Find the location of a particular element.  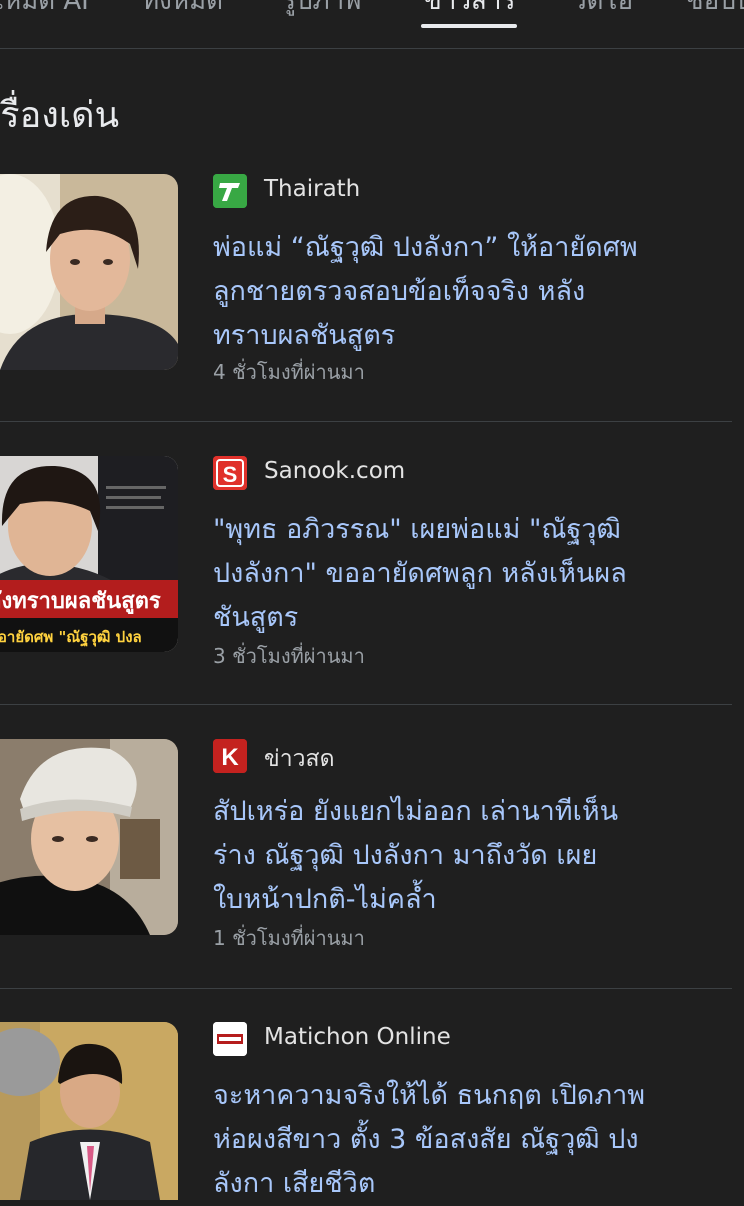

headline-line: ลูกชายตรวจสอบข้อเท็จจริง หลัง is located at coordinates (399, 291).